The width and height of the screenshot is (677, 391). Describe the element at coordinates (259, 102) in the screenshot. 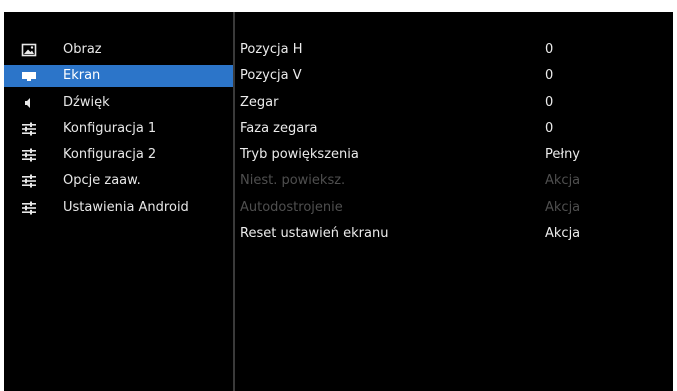

I see `setting-label: Zegar` at that location.